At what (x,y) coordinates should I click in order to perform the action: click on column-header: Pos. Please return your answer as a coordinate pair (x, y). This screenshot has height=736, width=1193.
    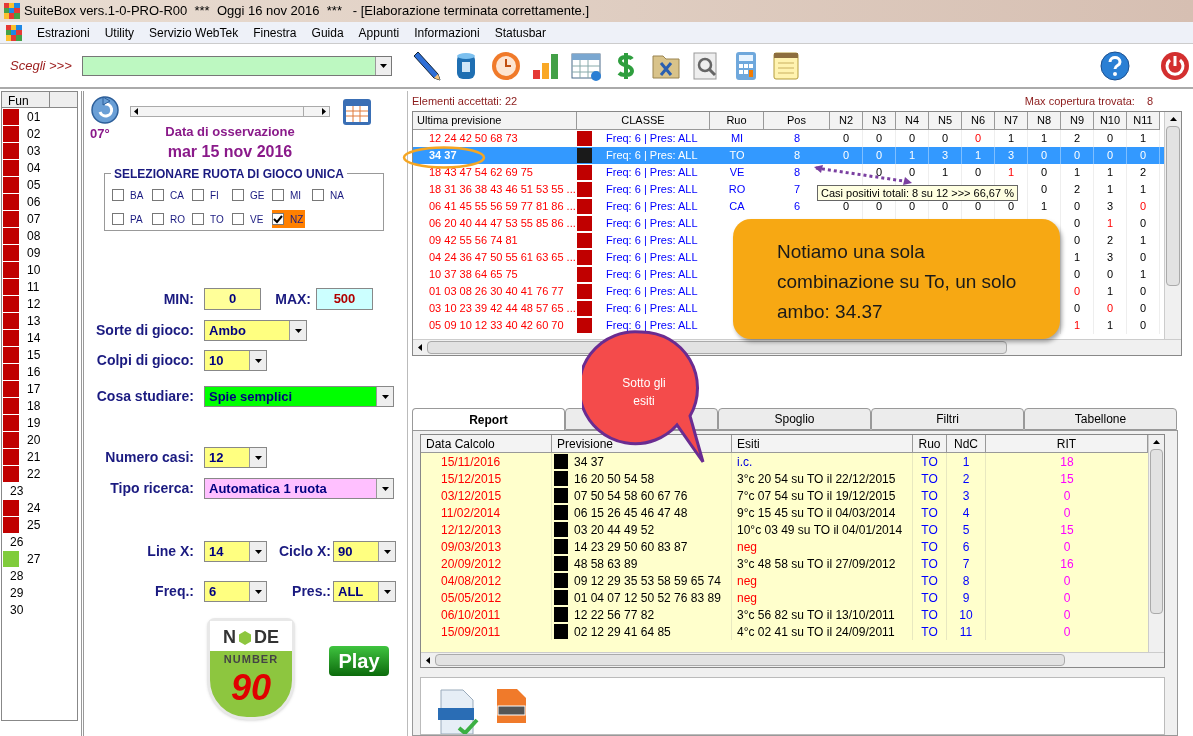
    Looking at the image, I should click on (797, 120).